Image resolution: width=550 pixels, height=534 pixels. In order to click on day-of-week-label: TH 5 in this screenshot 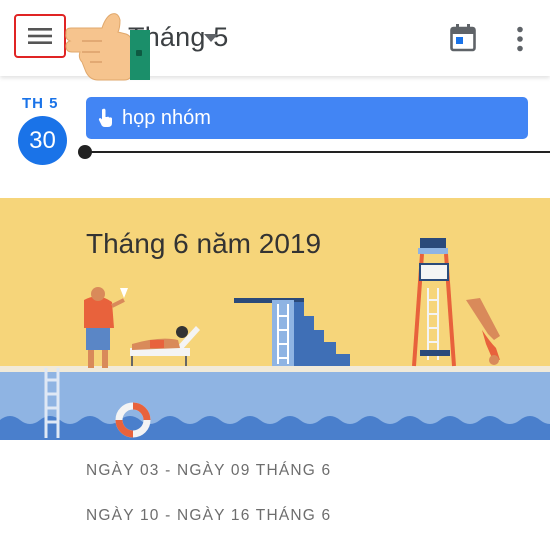, I will do `click(40, 103)`.